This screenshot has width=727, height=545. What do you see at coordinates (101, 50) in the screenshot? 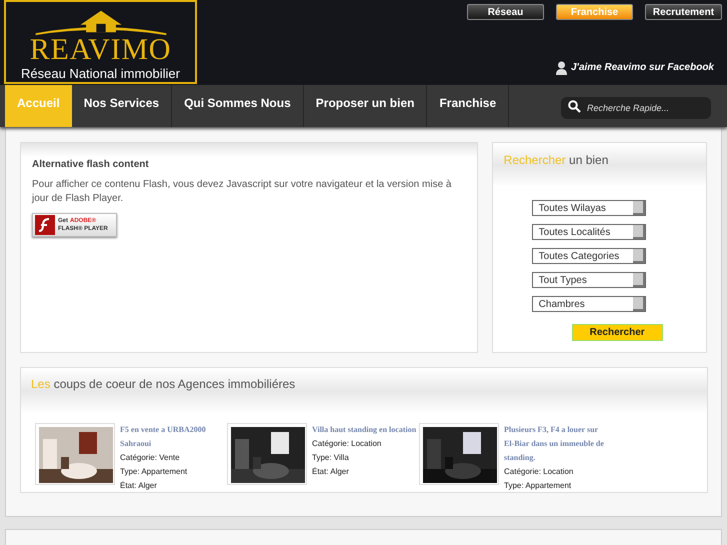
I see `logo-name: REAVIMO` at bounding box center [101, 50].